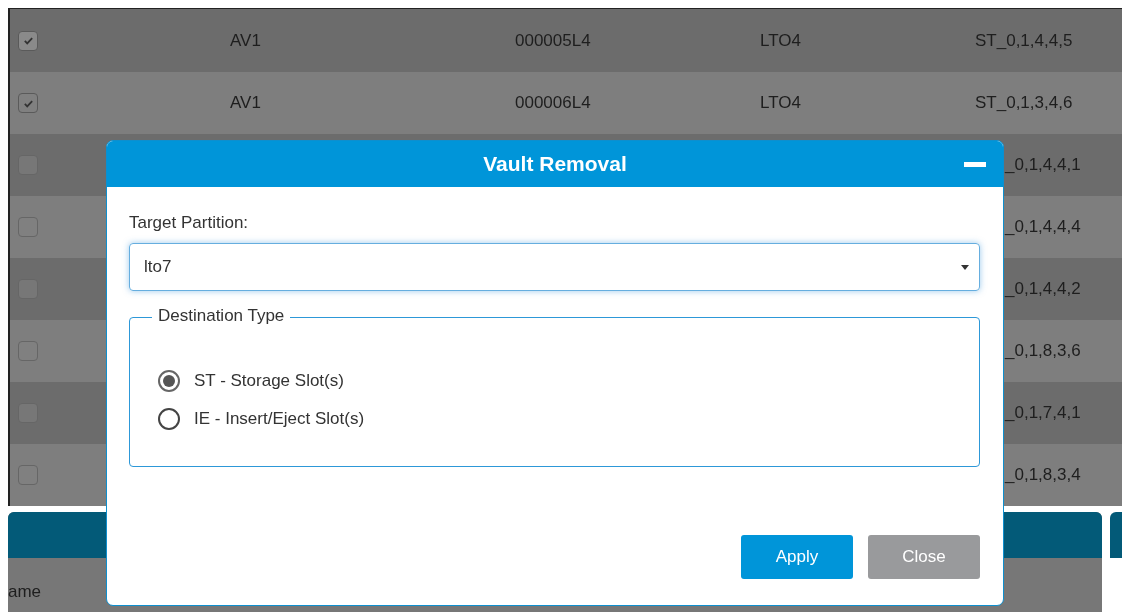 The height and width of the screenshot is (612, 1122). Describe the element at coordinates (797, 557) in the screenshot. I see `apply-button: Apply` at that location.